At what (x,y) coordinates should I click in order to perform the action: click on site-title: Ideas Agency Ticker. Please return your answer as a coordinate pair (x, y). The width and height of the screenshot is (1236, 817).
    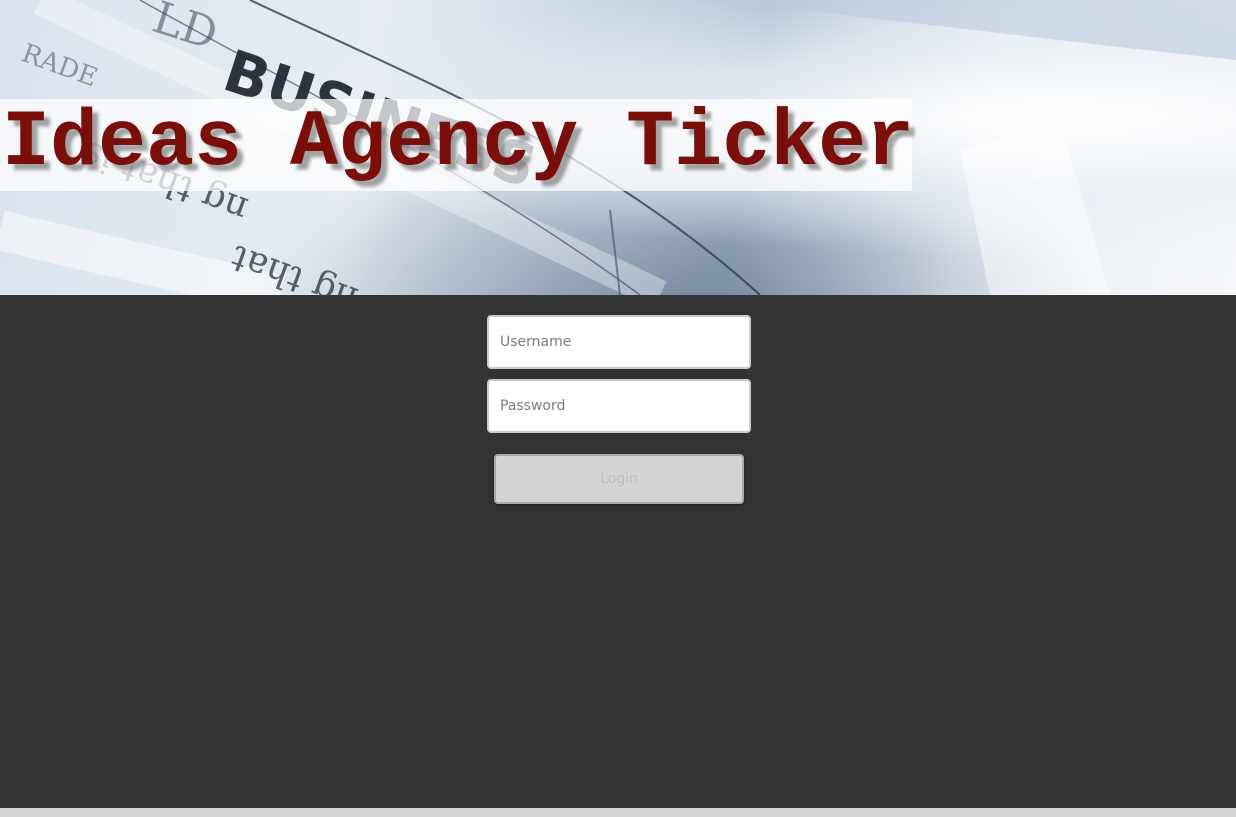
    Looking at the image, I should click on (458, 143).